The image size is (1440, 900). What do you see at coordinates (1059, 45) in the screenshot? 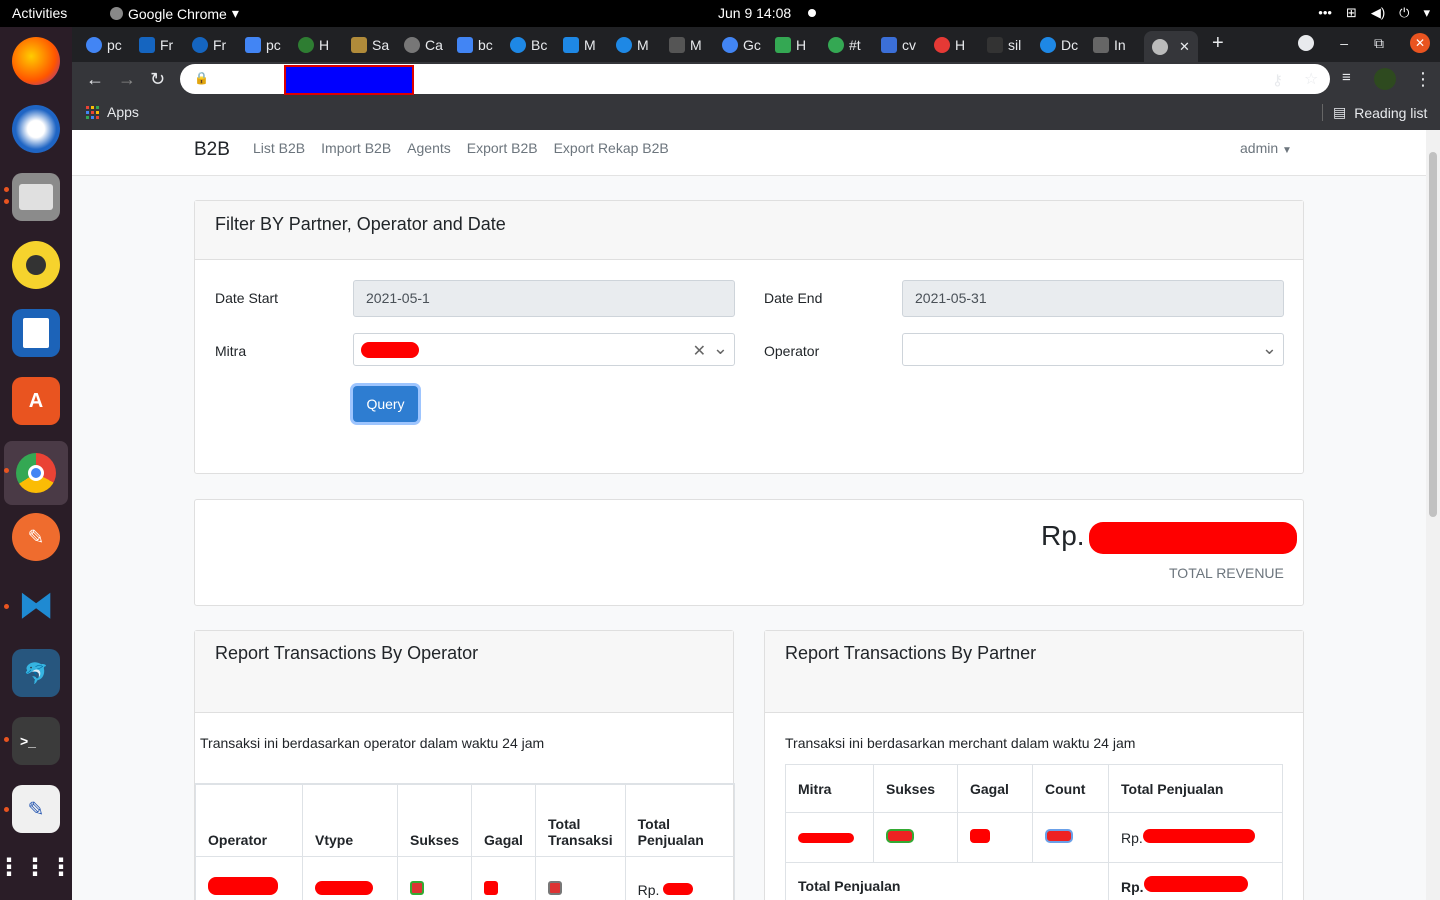
I see `tab-18: Dc` at bounding box center [1059, 45].